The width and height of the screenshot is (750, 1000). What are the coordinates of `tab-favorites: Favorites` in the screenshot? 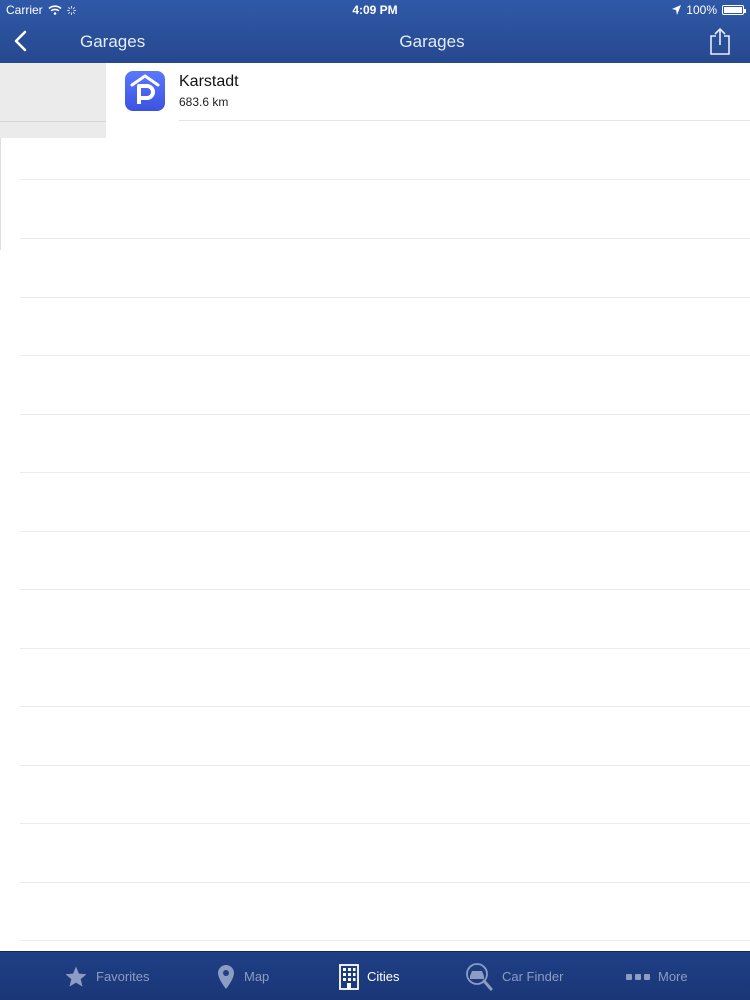 It's located at (106, 976).